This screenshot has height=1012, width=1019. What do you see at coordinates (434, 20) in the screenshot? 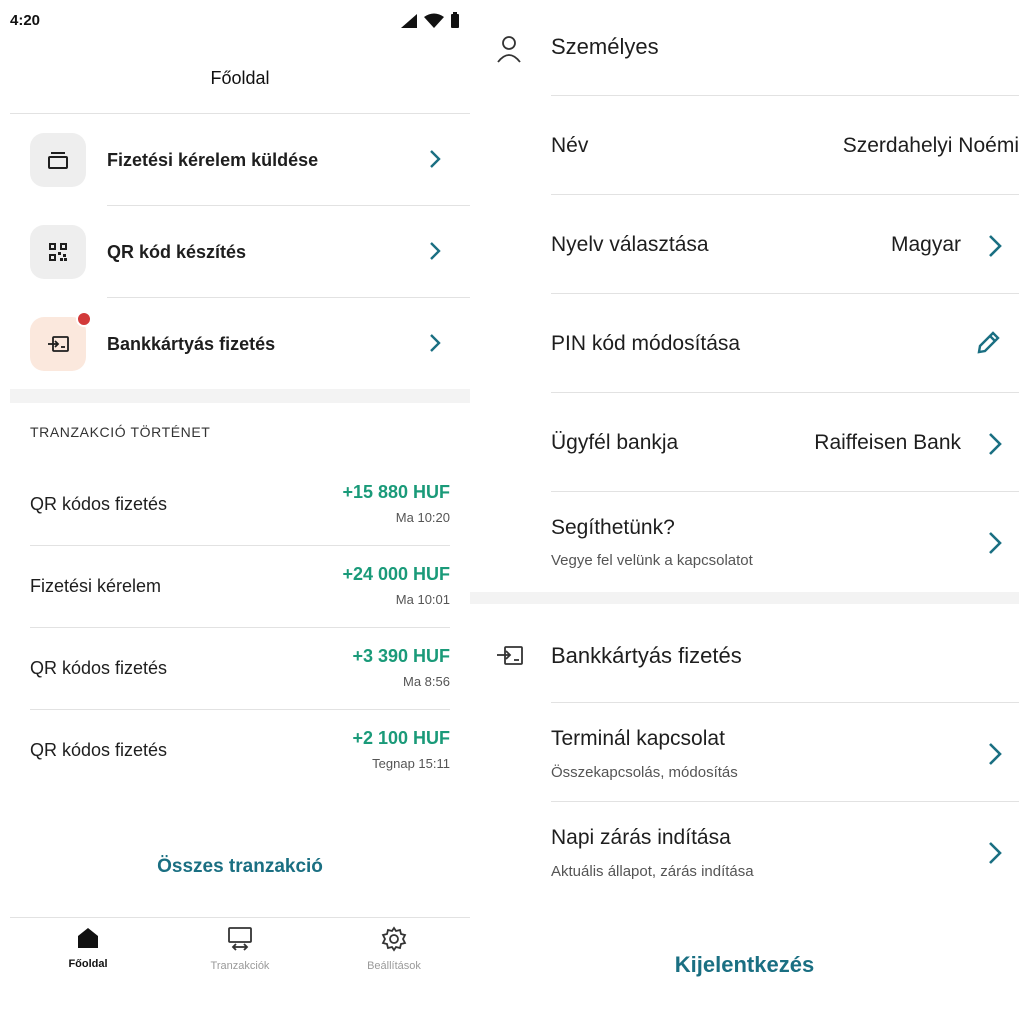
I see `wifi-icon` at bounding box center [434, 20].